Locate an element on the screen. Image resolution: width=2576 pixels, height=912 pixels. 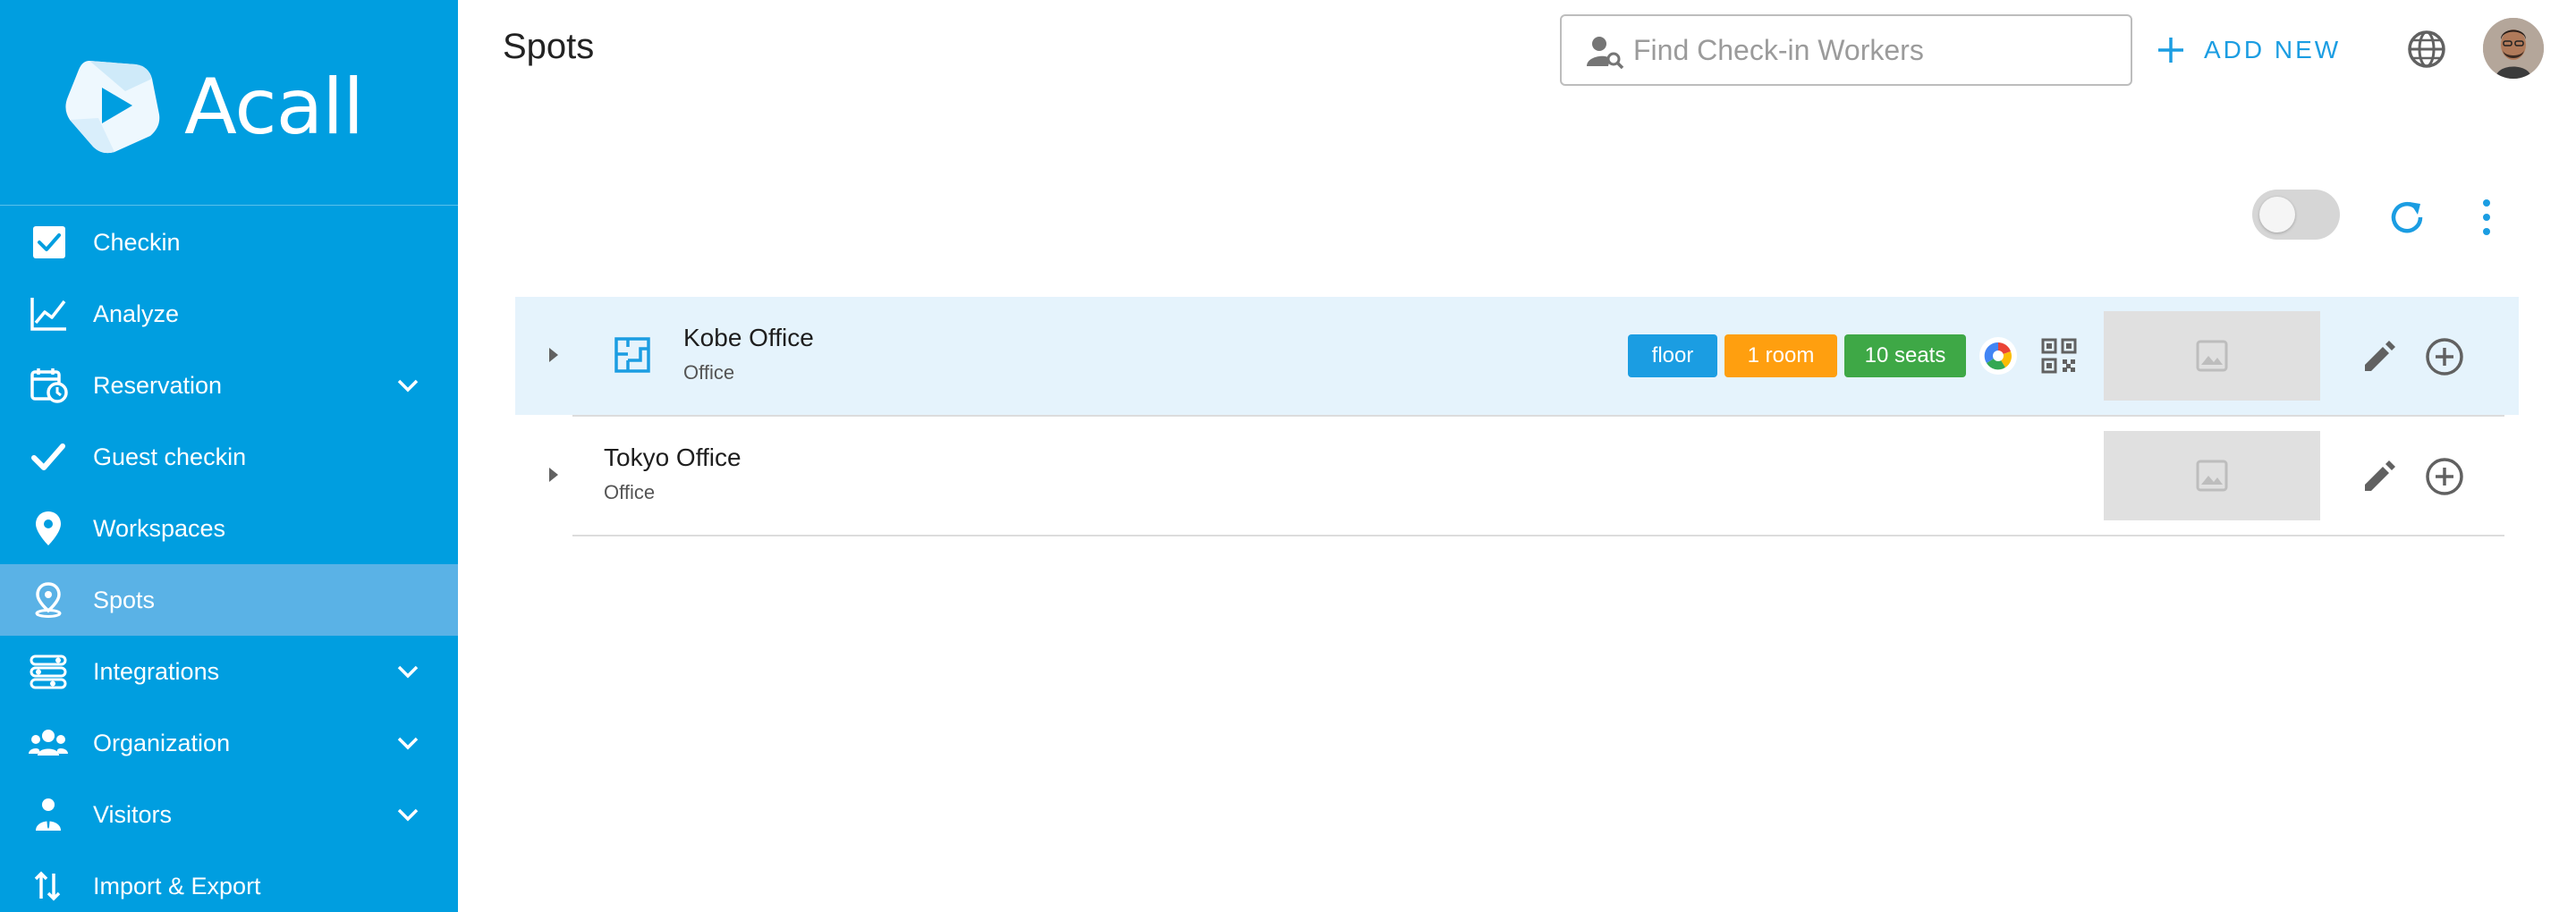
sidebar-item-import-export: Import & Export is located at coordinates (229, 881).